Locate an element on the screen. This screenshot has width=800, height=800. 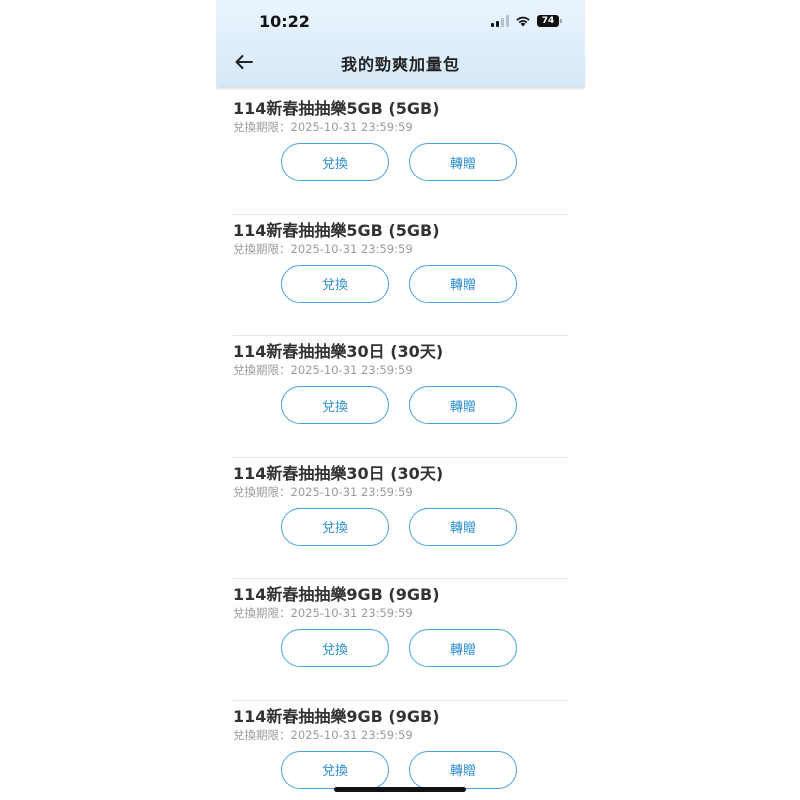
page-title: 我的勁爽加量包 is located at coordinates (400, 64).